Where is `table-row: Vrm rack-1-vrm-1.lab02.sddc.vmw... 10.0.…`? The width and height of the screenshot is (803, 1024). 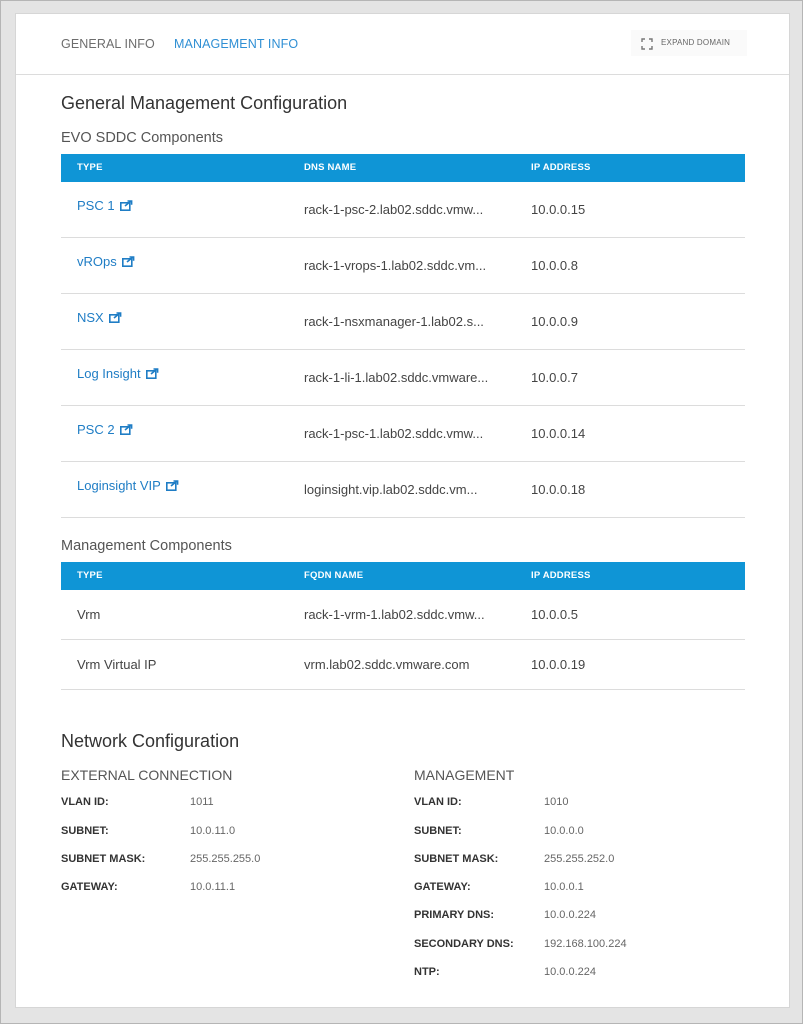 table-row: Vrm rack-1-vrm-1.lab02.sddc.vmw... 10.0.… is located at coordinates (403, 615).